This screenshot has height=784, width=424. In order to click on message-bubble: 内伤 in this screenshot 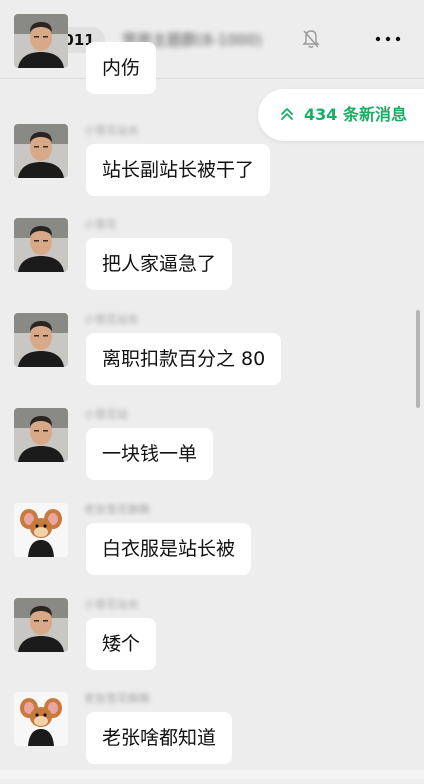, I will do `click(121, 68)`.